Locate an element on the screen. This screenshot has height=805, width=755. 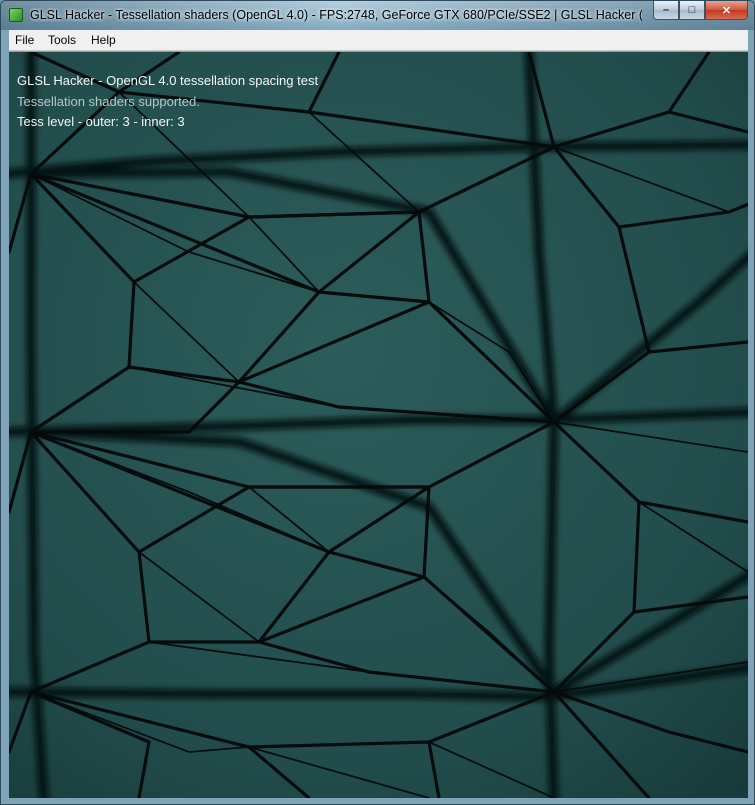
support-status-text: Tessellation shaders supported. is located at coordinates (108, 101).